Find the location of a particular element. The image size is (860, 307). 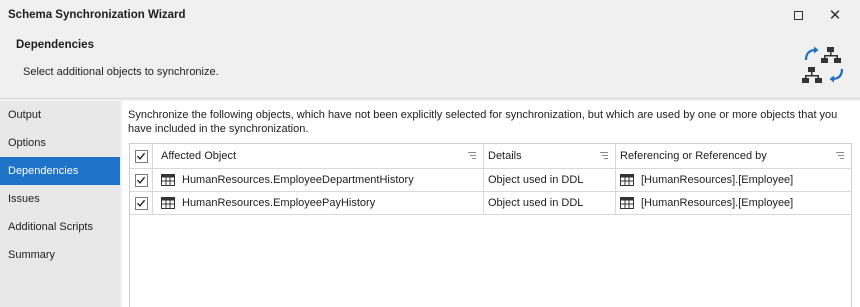

select-all-checkbox is located at coordinates (141, 156).